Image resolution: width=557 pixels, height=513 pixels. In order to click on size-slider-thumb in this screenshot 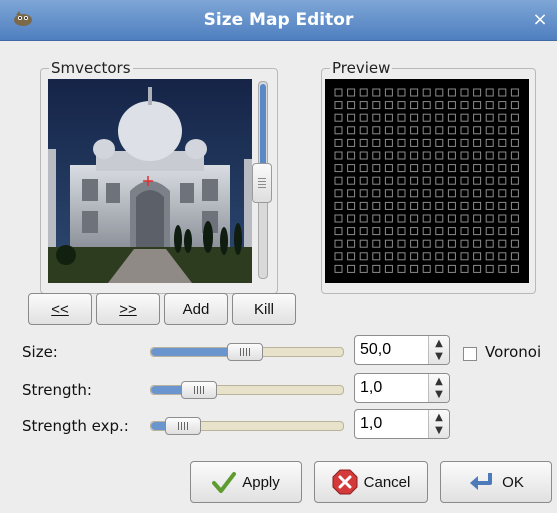, I will do `click(245, 352)`.